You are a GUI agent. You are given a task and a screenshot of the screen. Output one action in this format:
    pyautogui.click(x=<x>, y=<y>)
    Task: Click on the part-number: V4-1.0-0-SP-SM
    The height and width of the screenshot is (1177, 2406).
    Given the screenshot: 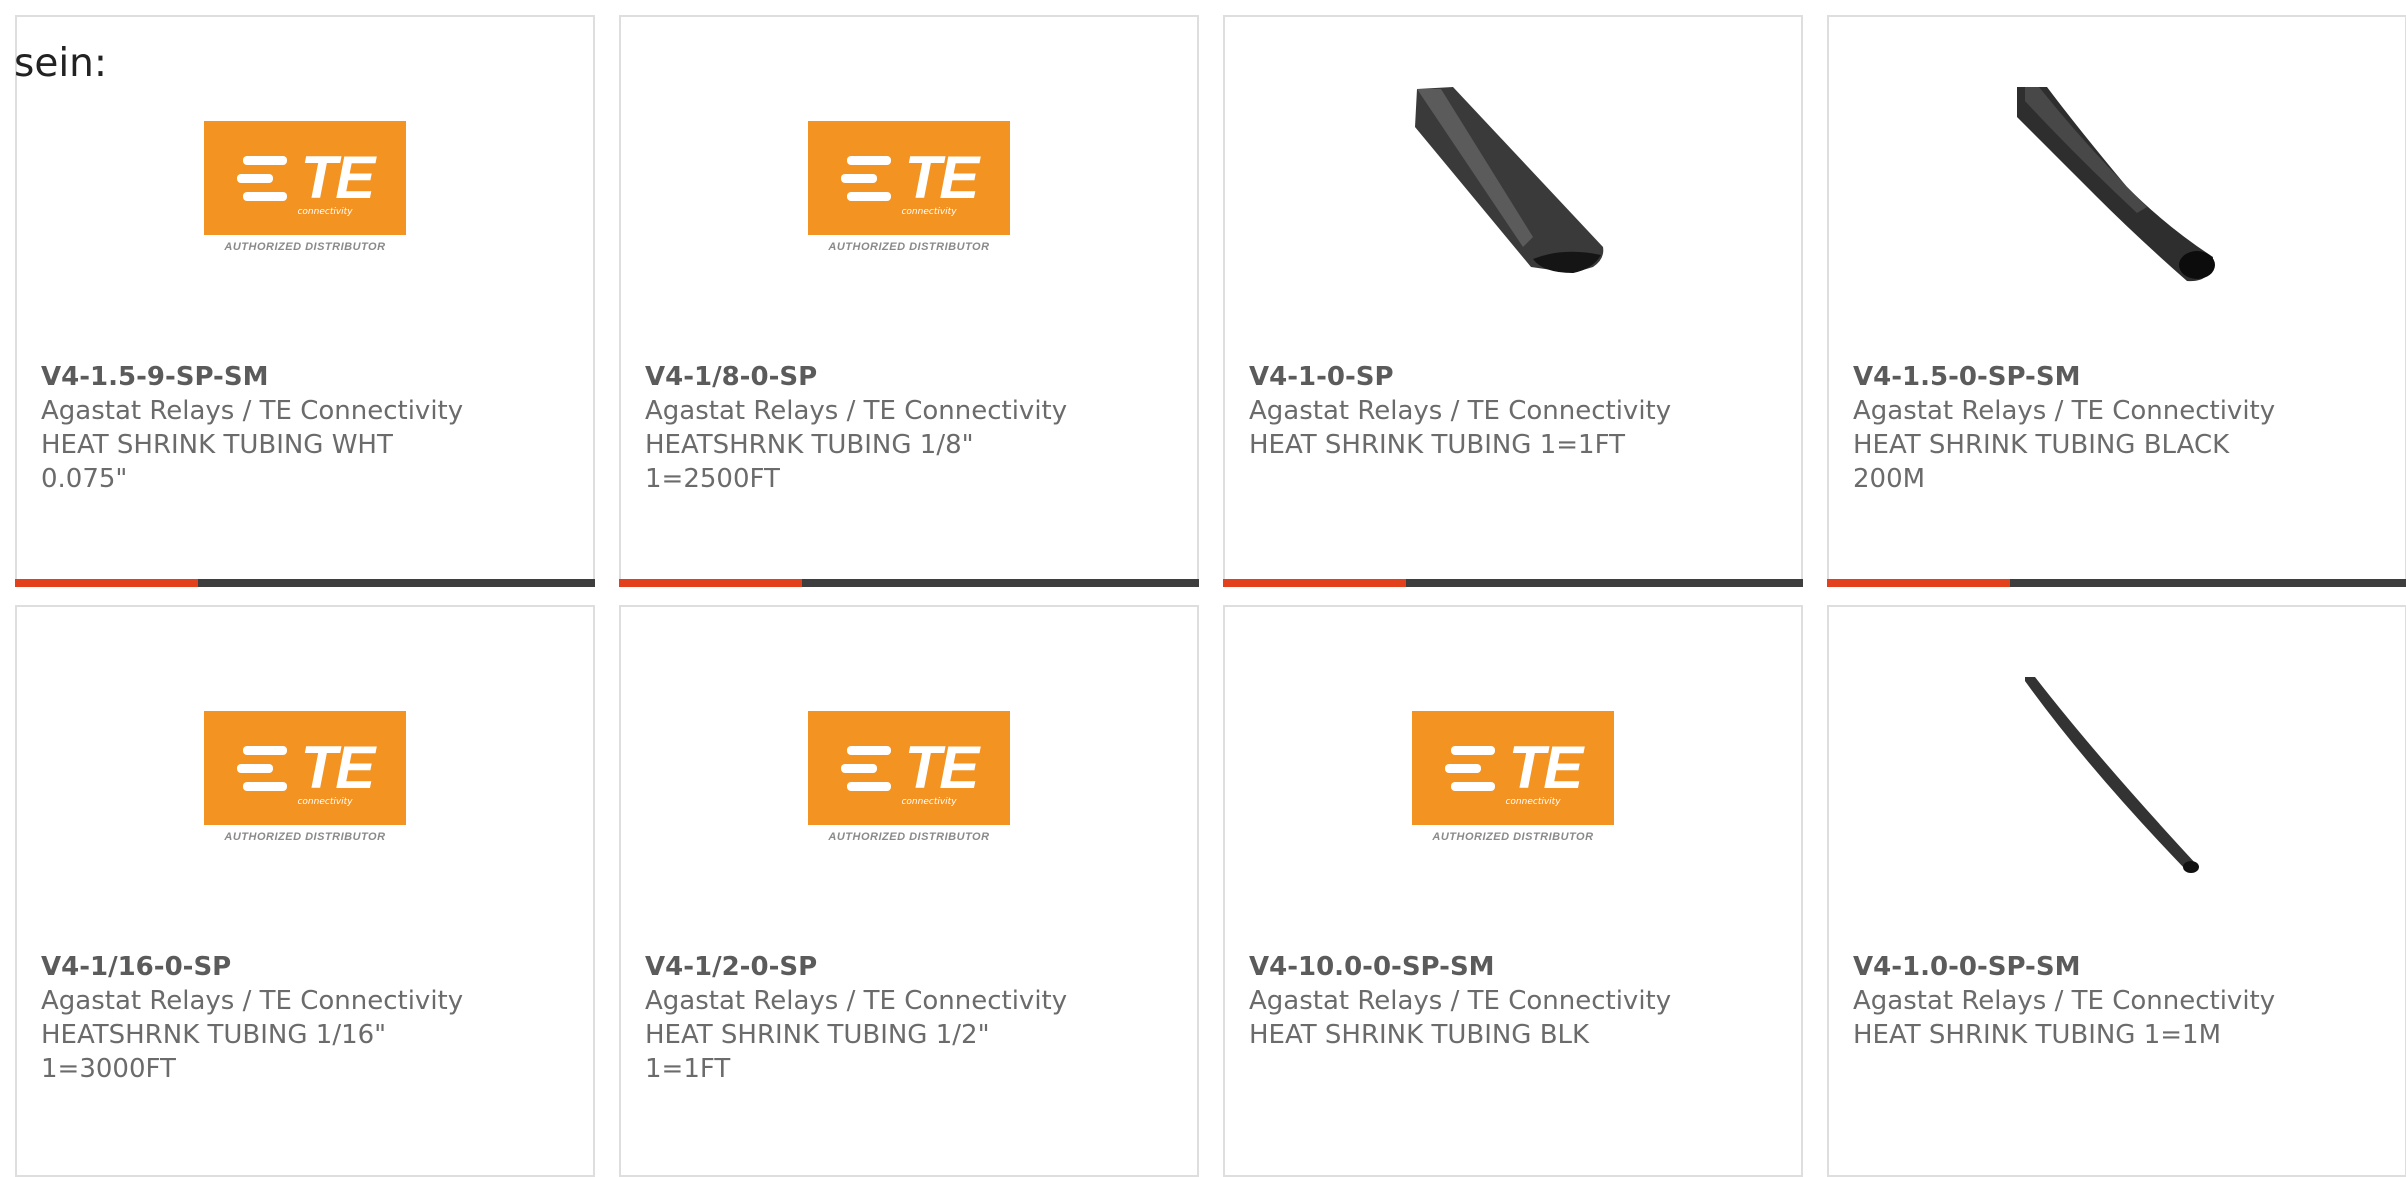 What is the action you would take?
    pyautogui.click(x=2119, y=967)
    